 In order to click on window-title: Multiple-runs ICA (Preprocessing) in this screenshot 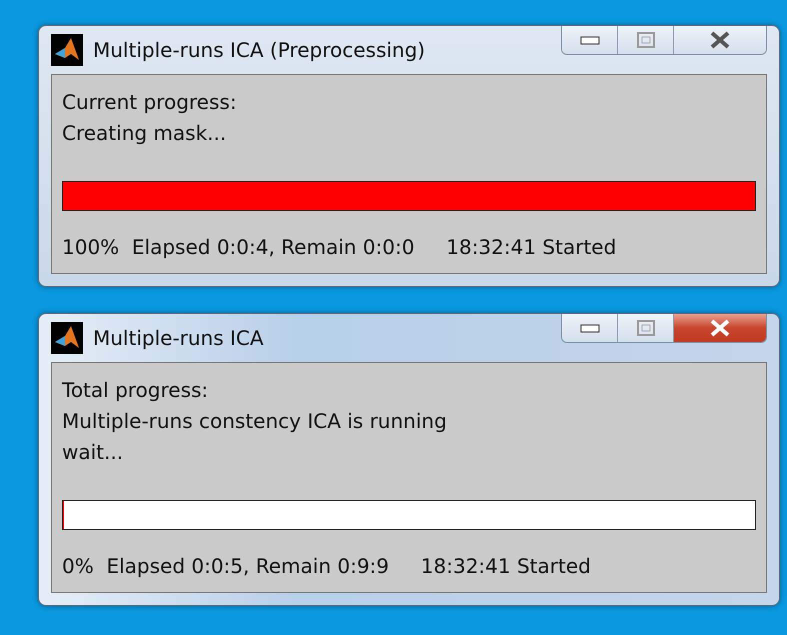, I will do `click(259, 50)`.